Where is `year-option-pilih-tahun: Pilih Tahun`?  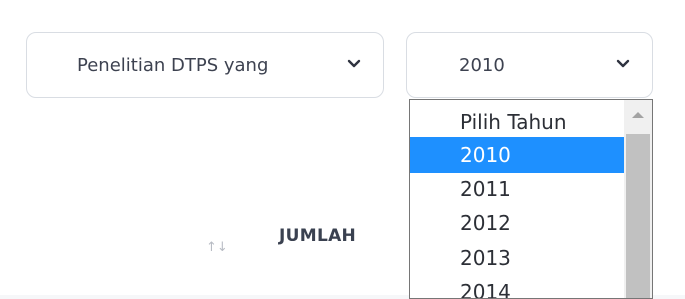
year-option-pilih-tahun: Pilih Tahun is located at coordinates (517, 122).